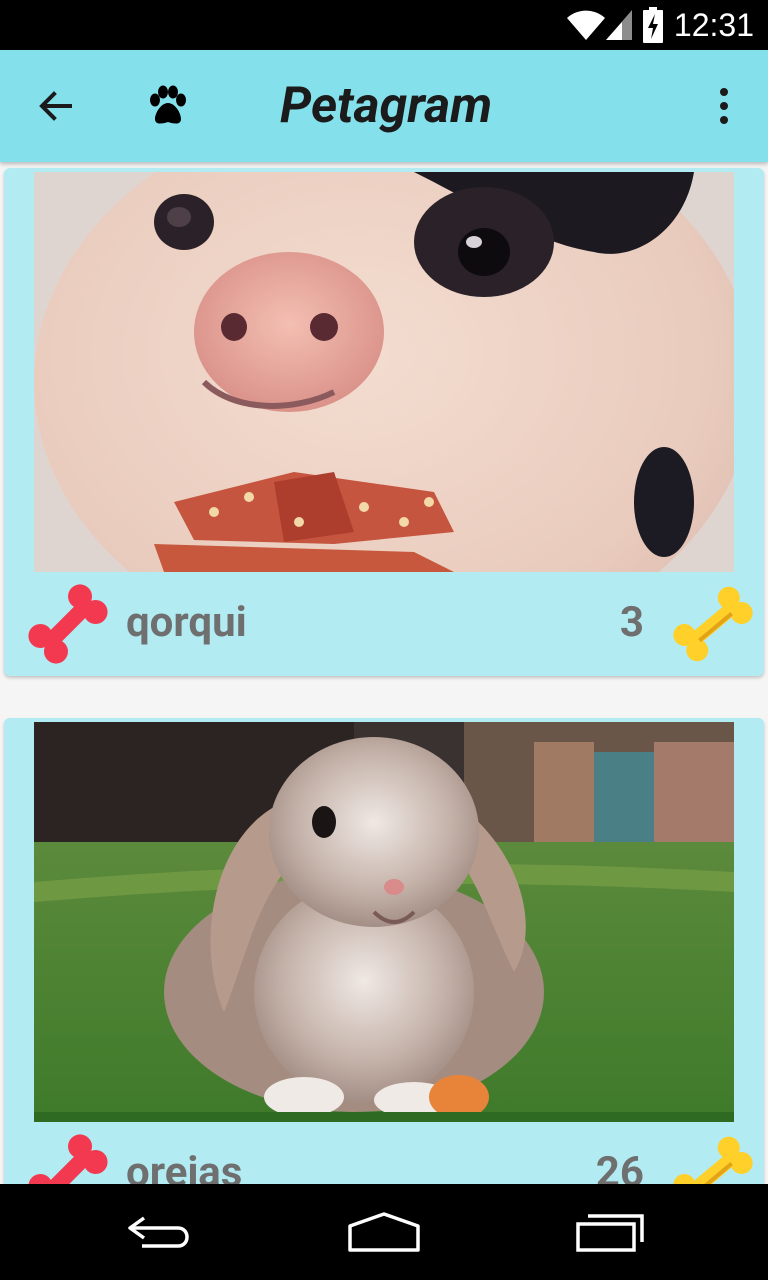 The image size is (768, 1280). What do you see at coordinates (56, 106) in the screenshot?
I see `arrow-back-icon` at bounding box center [56, 106].